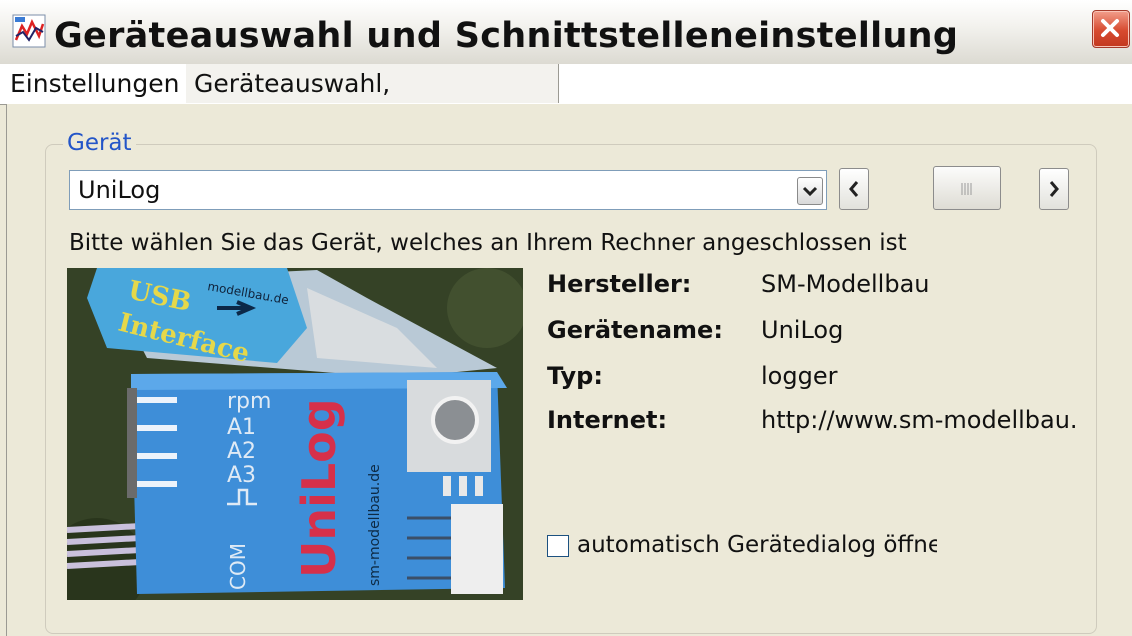 The image size is (1132, 636). I want to click on chevron-left-icon, so click(854, 189).